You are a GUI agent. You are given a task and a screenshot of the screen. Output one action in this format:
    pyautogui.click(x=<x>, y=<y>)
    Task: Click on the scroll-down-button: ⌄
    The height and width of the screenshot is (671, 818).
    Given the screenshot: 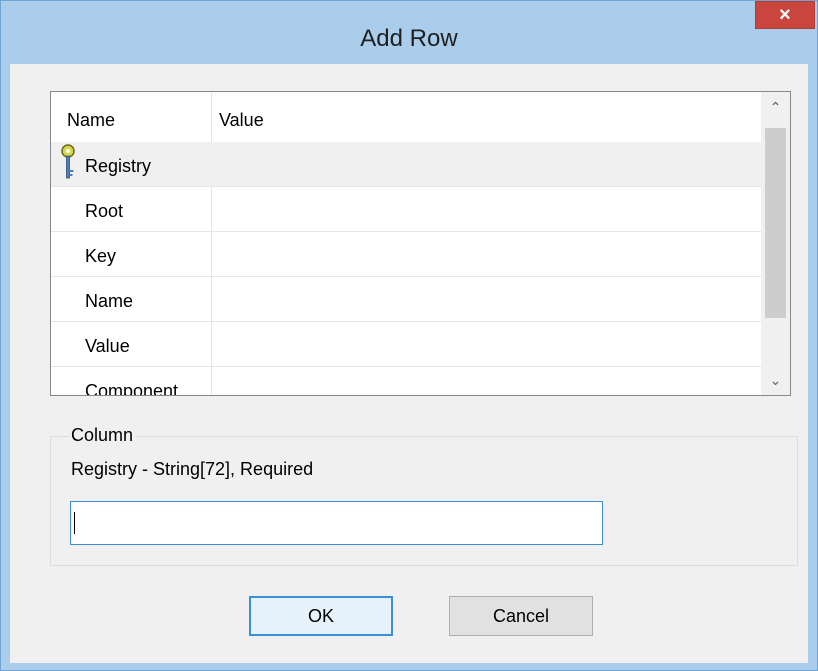 What is the action you would take?
    pyautogui.click(x=775, y=380)
    